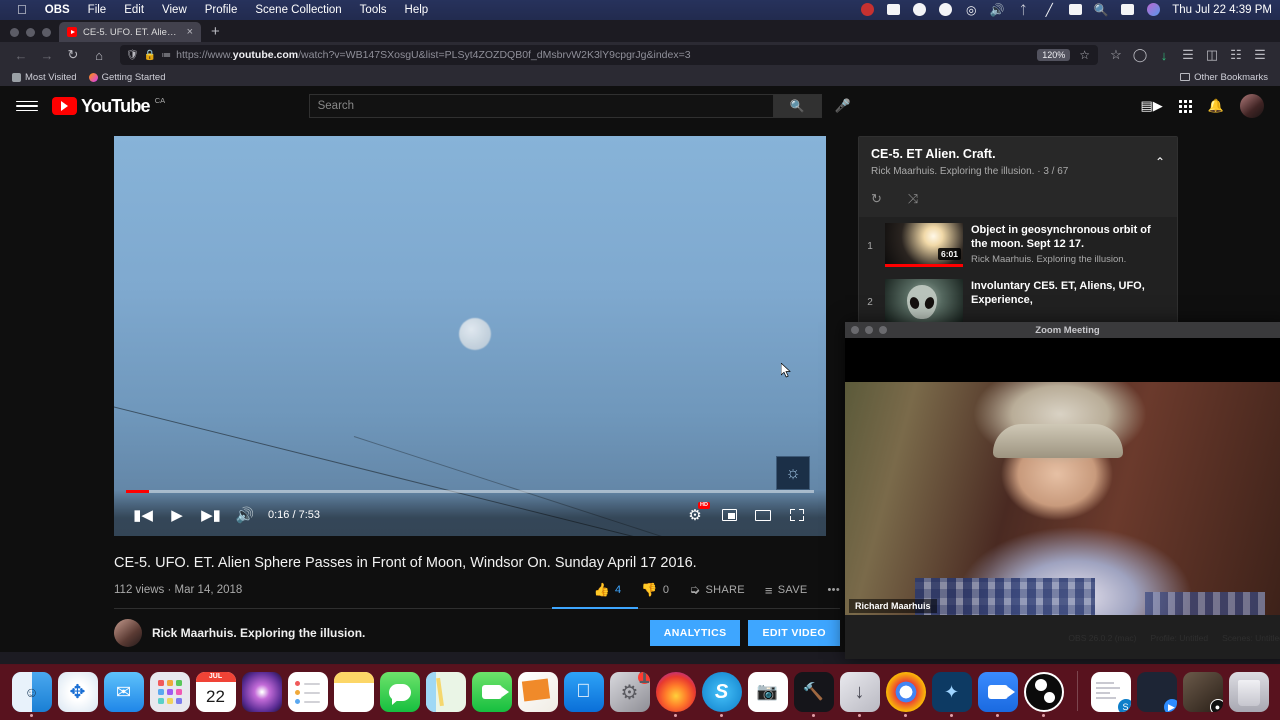 This screenshot has height=720, width=1280. Describe the element at coordinates (132, 55) in the screenshot. I see `shield-icon: 🛡` at that location.